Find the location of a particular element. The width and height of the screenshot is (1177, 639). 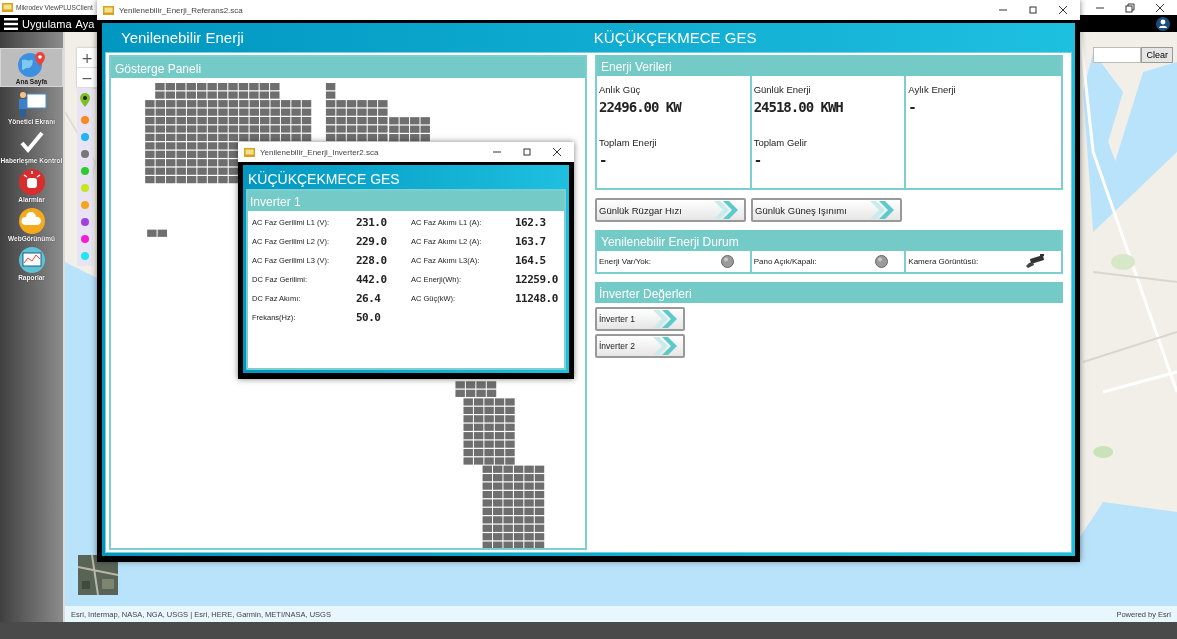

reading-value: 11248.0 is located at coordinates (537, 298).